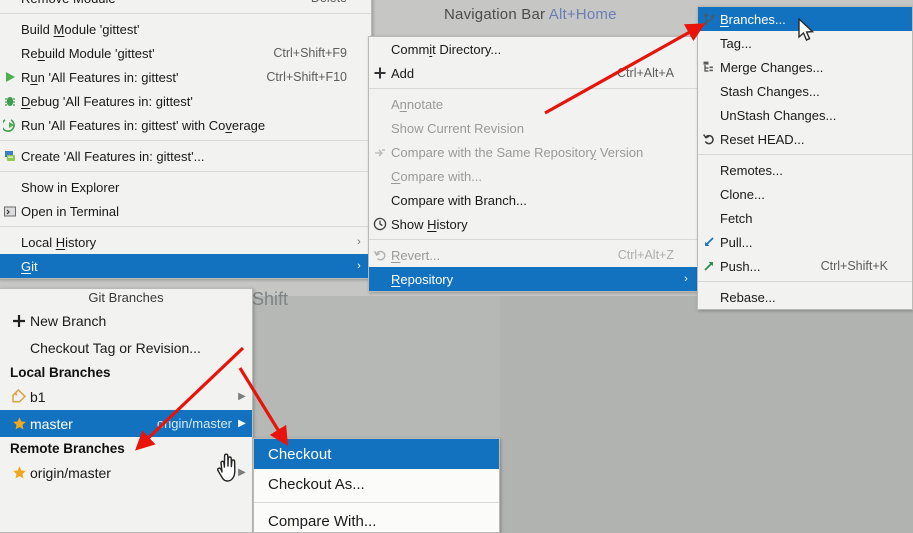 The image size is (913, 533). What do you see at coordinates (380, 73) in the screenshot?
I see `add-icon` at bounding box center [380, 73].